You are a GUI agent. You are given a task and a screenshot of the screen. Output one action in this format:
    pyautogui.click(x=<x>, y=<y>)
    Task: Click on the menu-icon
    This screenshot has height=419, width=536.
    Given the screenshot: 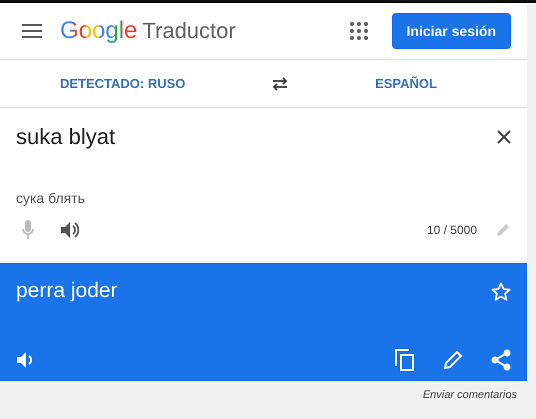 What is the action you would take?
    pyautogui.click(x=32, y=31)
    